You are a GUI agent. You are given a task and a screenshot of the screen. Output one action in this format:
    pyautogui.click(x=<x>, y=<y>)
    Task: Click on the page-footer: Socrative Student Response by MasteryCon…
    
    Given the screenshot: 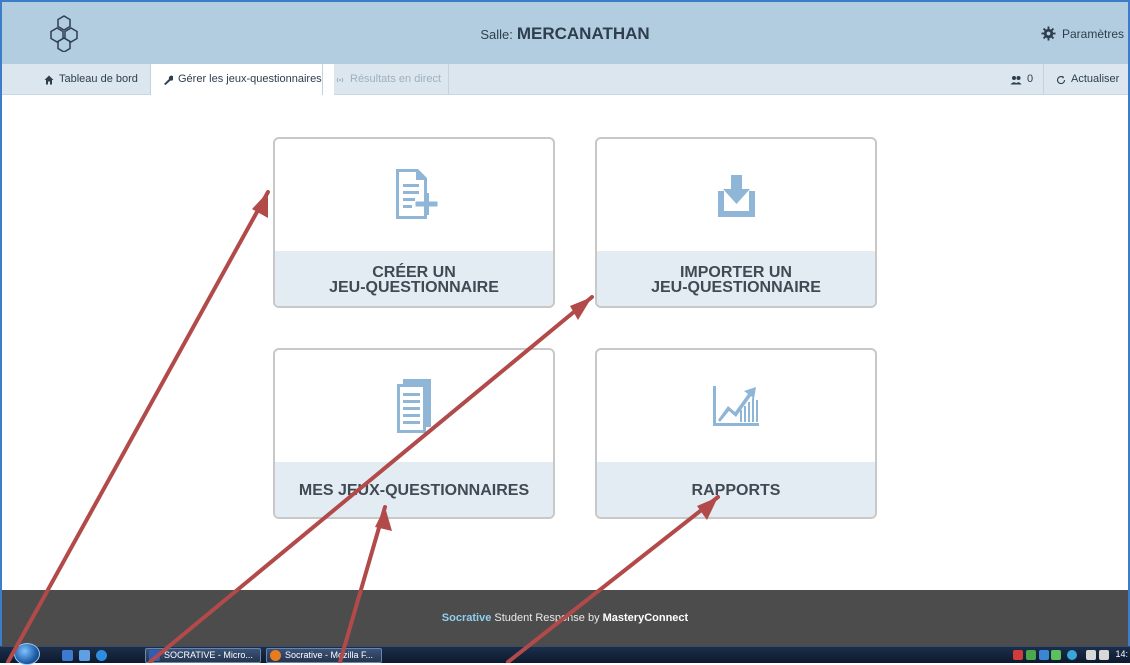 What is the action you would take?
    pyautogui.click(x=565, y=618)
    